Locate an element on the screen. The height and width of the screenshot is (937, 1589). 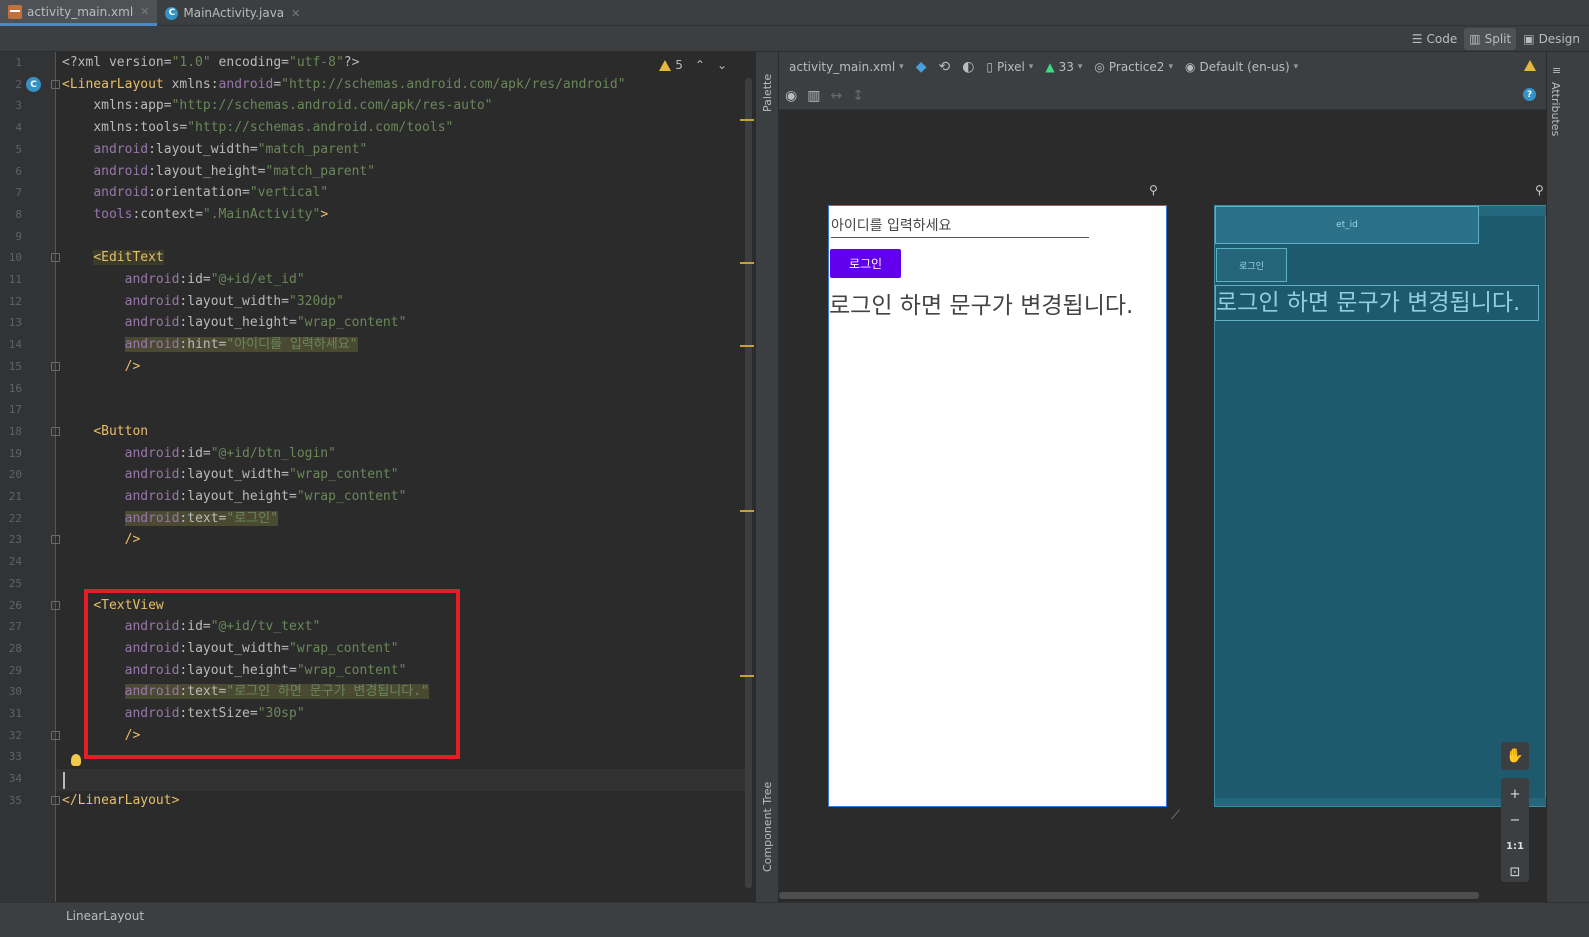
blueprint-textview: 로그인 하면 문구가 변경됩니다. is located at coordinates (1377, 303).